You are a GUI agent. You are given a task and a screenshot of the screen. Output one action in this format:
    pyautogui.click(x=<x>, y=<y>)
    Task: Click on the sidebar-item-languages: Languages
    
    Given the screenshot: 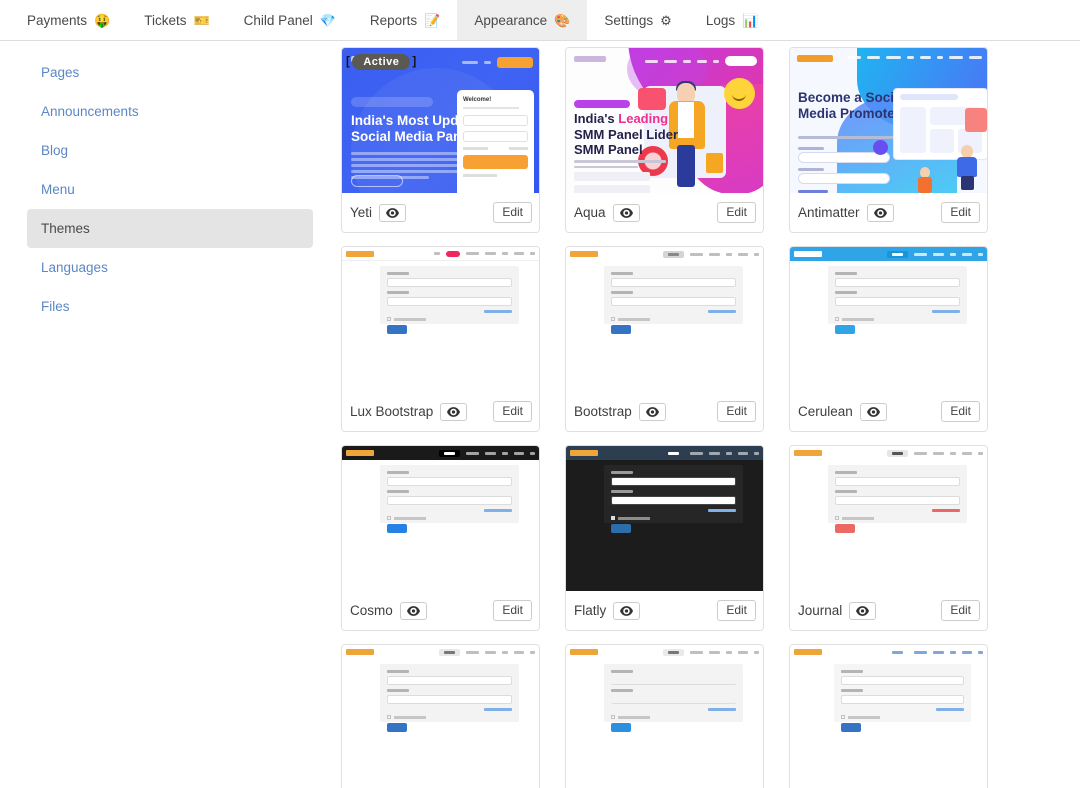 What is the action you would take?
    pyautogui.click(x=170, y=267)
    